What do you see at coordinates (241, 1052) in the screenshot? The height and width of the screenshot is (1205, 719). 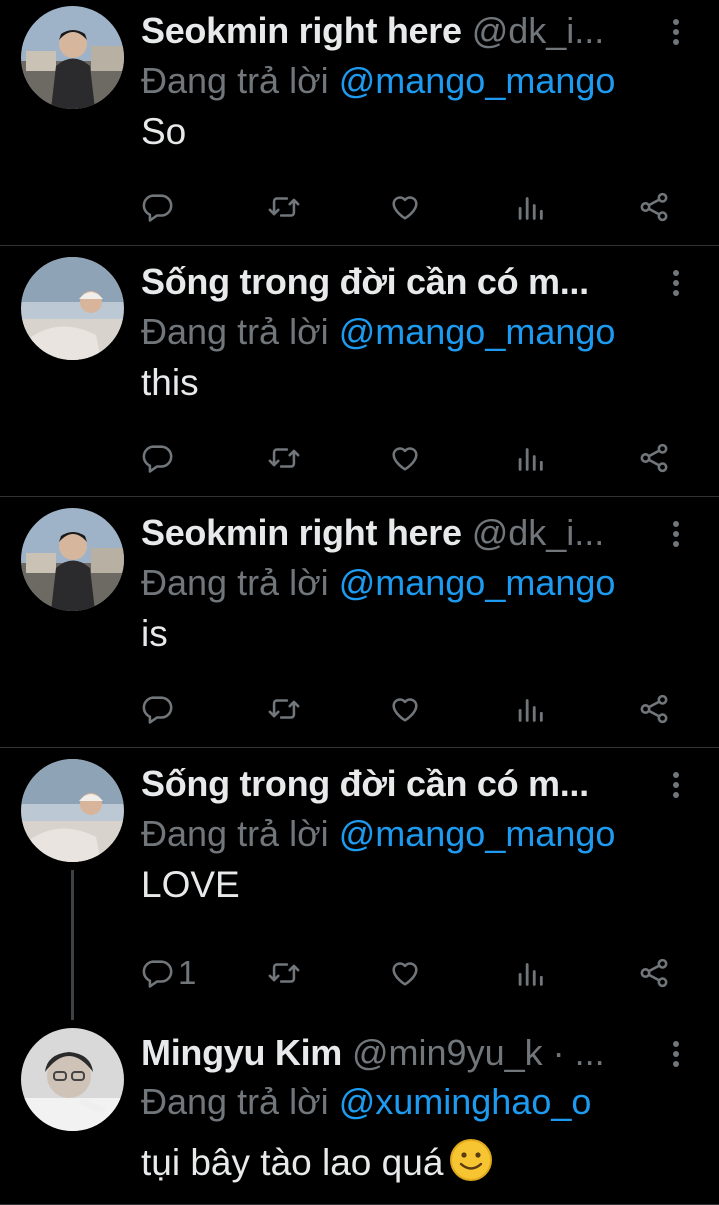 I see `display-name: Mingyu Kim` at bounding box center [241, 1052].